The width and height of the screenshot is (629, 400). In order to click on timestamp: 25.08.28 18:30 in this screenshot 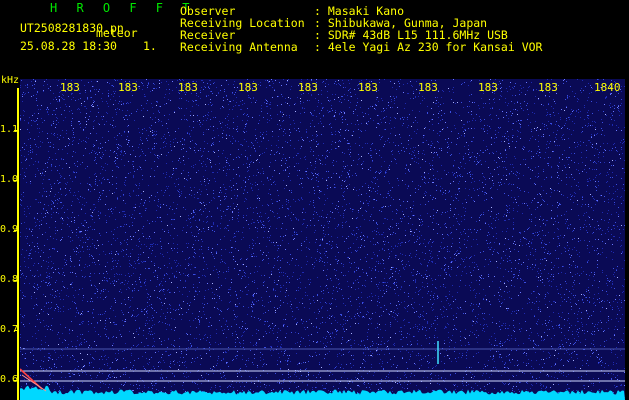, I will do `click(68, 46)`.